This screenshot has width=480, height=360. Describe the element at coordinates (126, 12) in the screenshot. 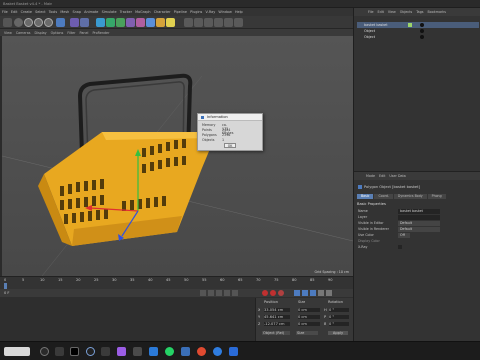

I see `menu-item-tracker: Tracker` at that location.